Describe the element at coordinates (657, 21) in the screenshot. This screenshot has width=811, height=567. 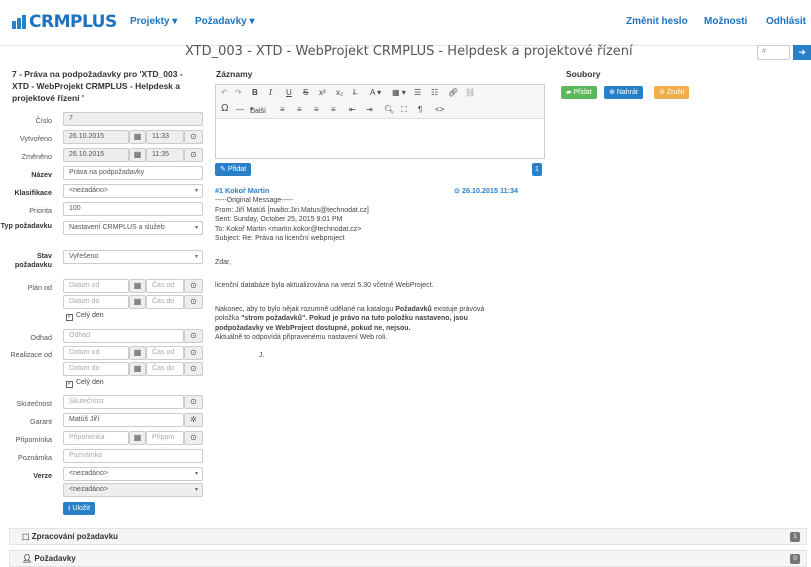
I see `change-password-link: Změnit heslo` at that location.